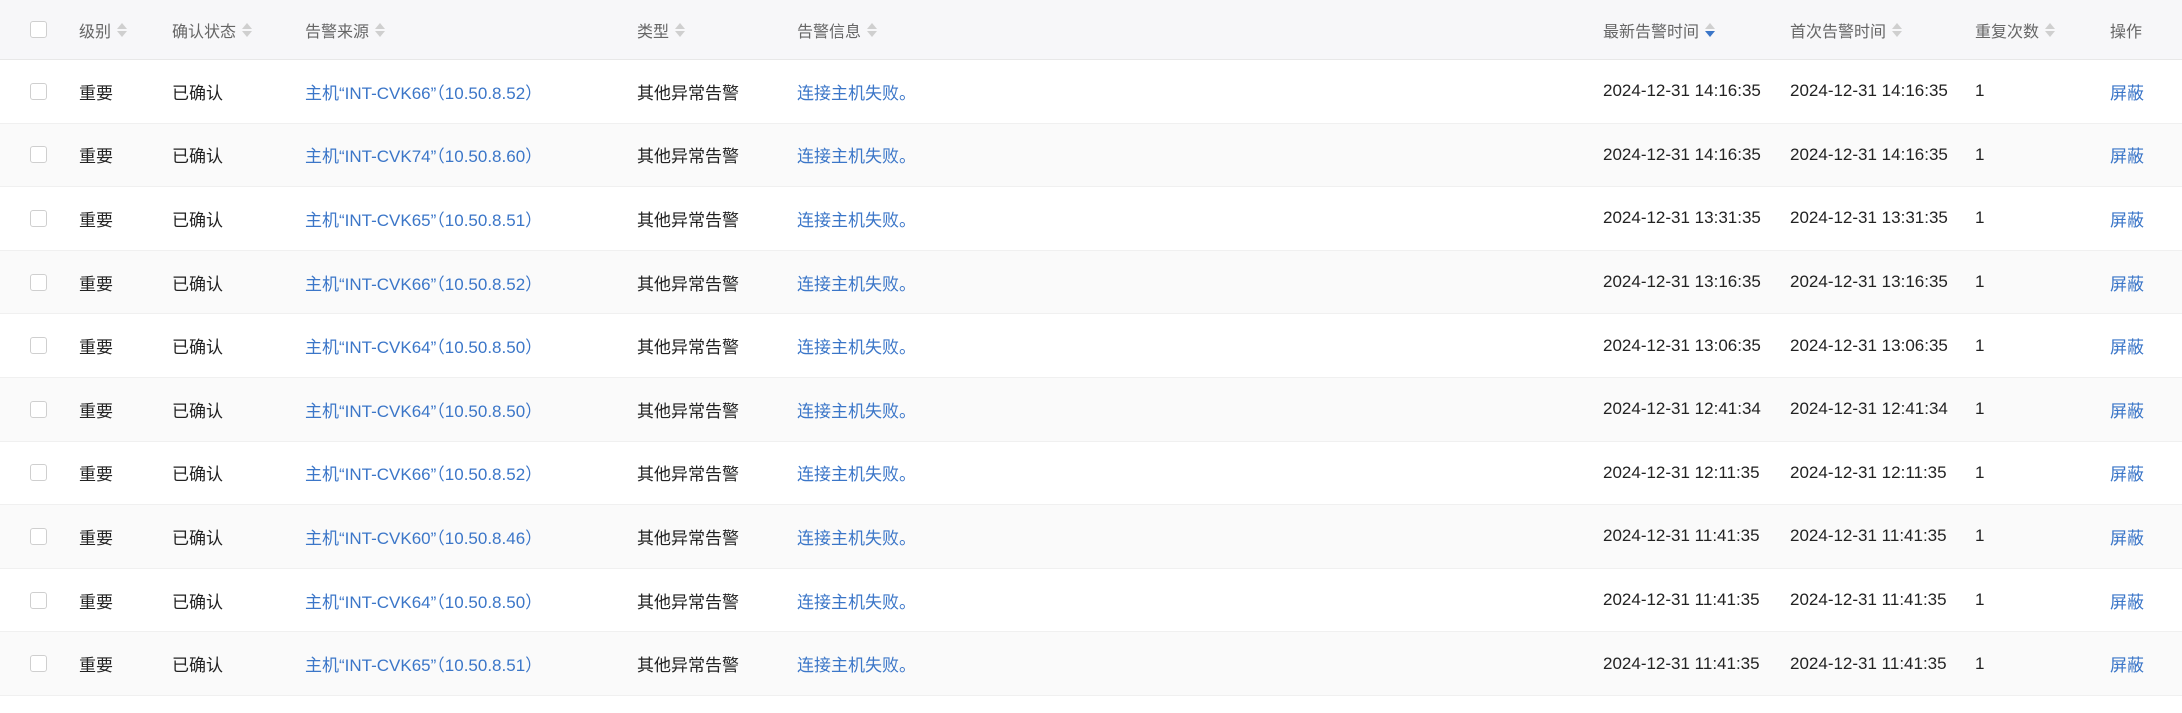 This screenshot has width=2182, height=713. I want to click on header-action-label: 操作, so click(2126, 32).